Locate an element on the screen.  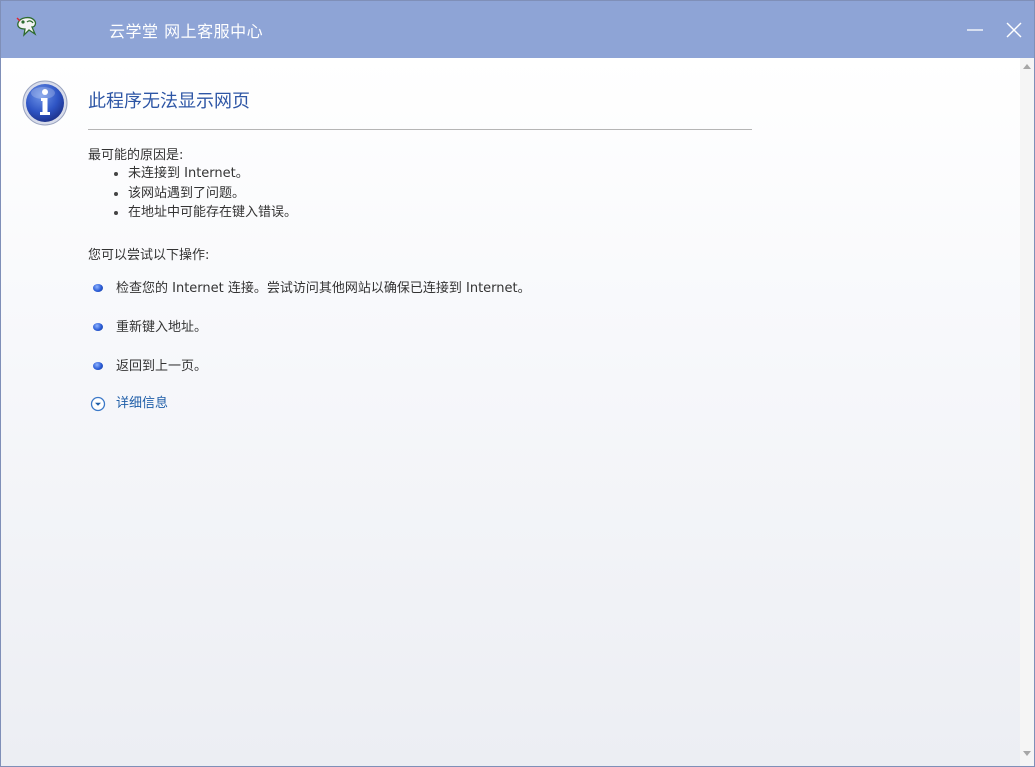
action-text: 返回到上一页。 is located at coordinates (162, 366).